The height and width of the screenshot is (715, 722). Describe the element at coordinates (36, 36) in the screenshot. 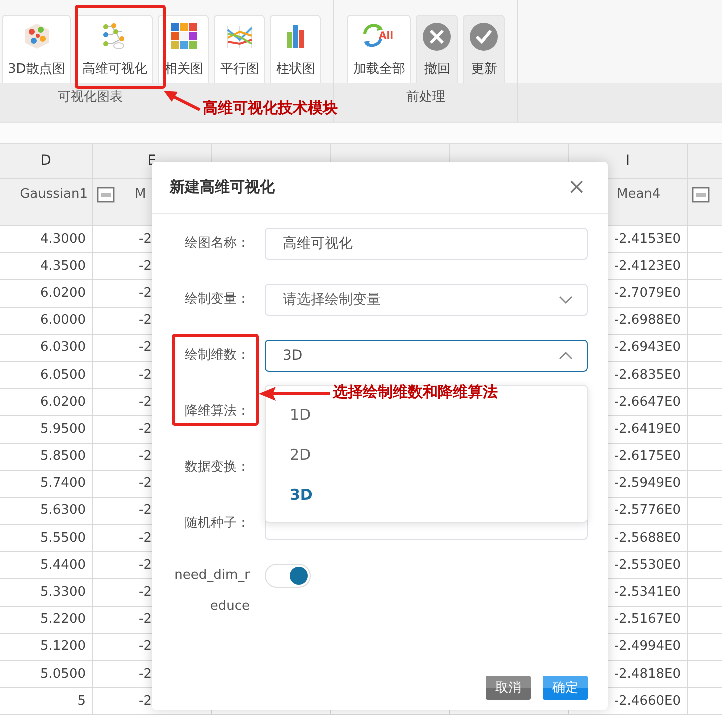

I see `scatter-cube-icon` at that location.